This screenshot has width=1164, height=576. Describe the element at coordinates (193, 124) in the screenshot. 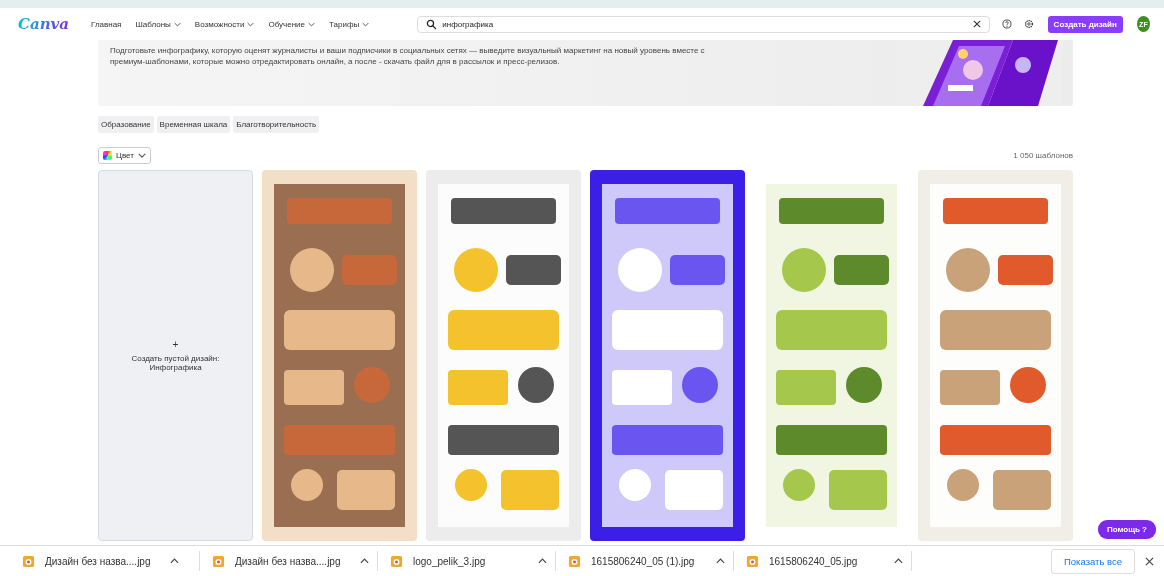

I see `category-tag: Временная шкала` at that location.